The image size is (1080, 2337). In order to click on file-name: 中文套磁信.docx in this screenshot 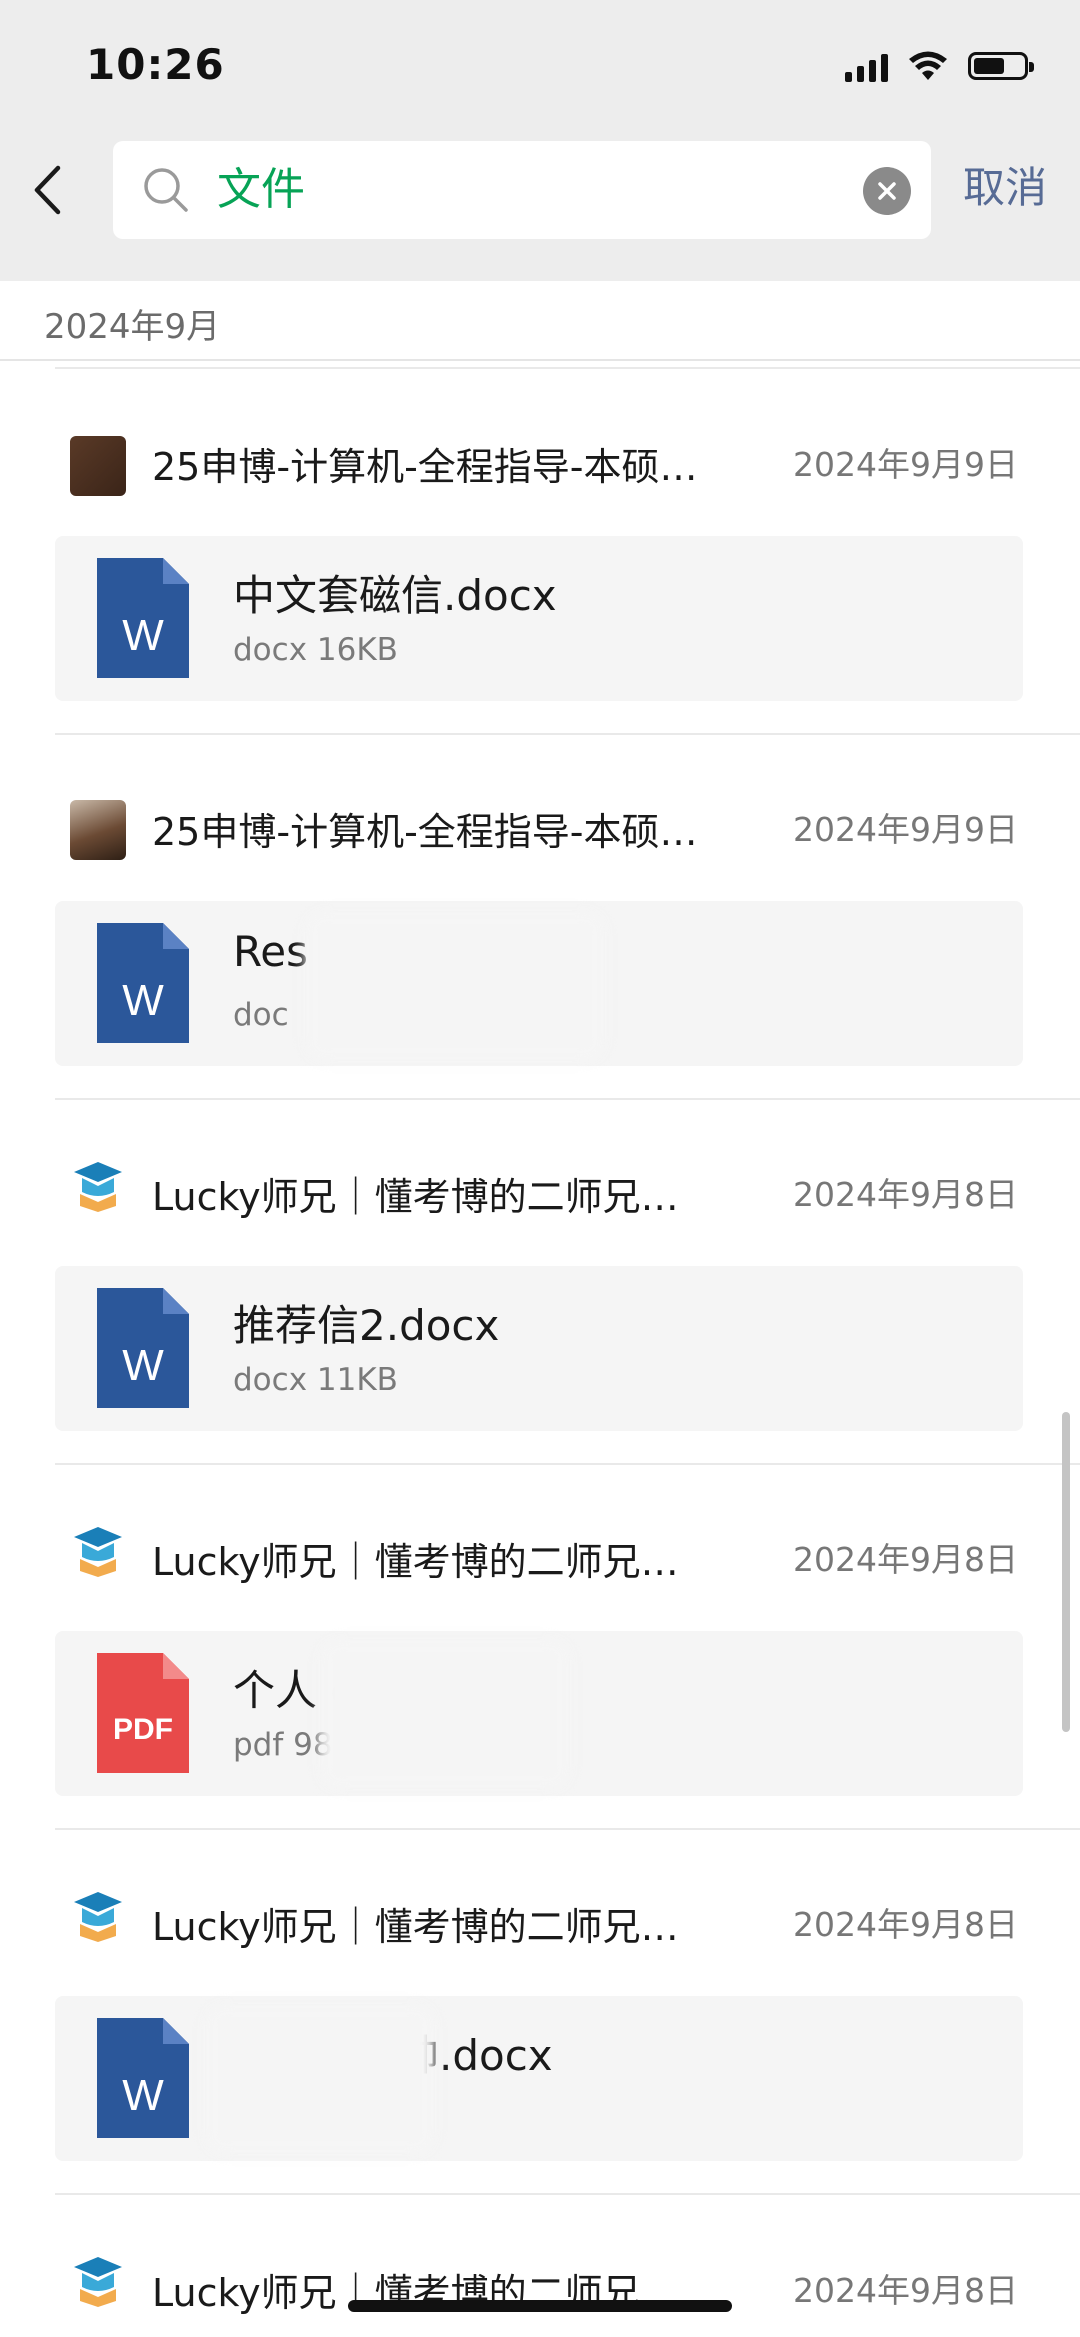, I will do `click(395, 595)`.